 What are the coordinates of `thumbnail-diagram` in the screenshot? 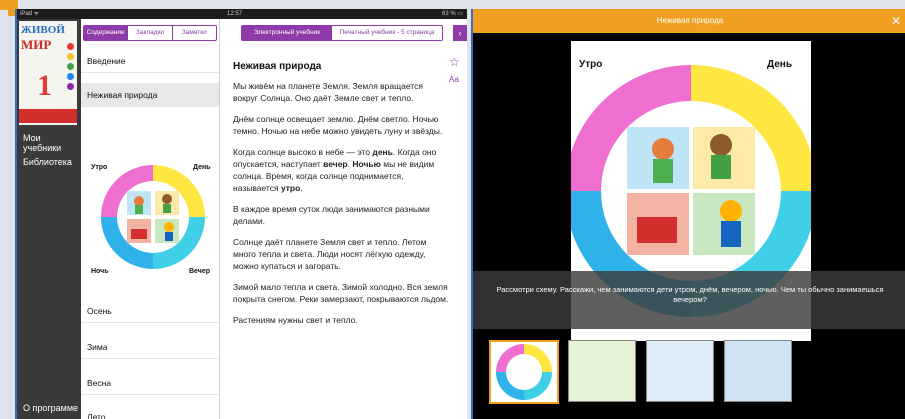 It's located at (524, 372).